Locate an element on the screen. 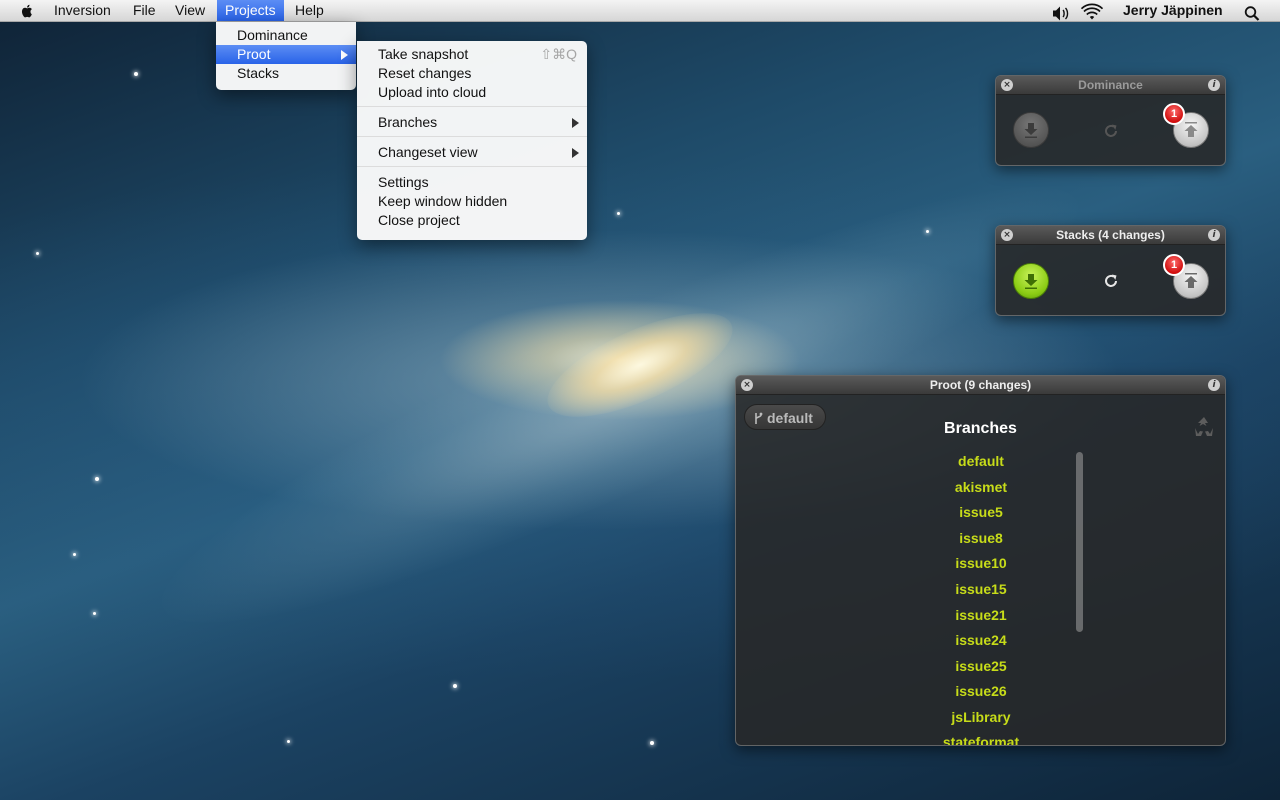 This screenshot has width=1280, height=800. branches-scrollbar is located at coordinates (1079, 542).